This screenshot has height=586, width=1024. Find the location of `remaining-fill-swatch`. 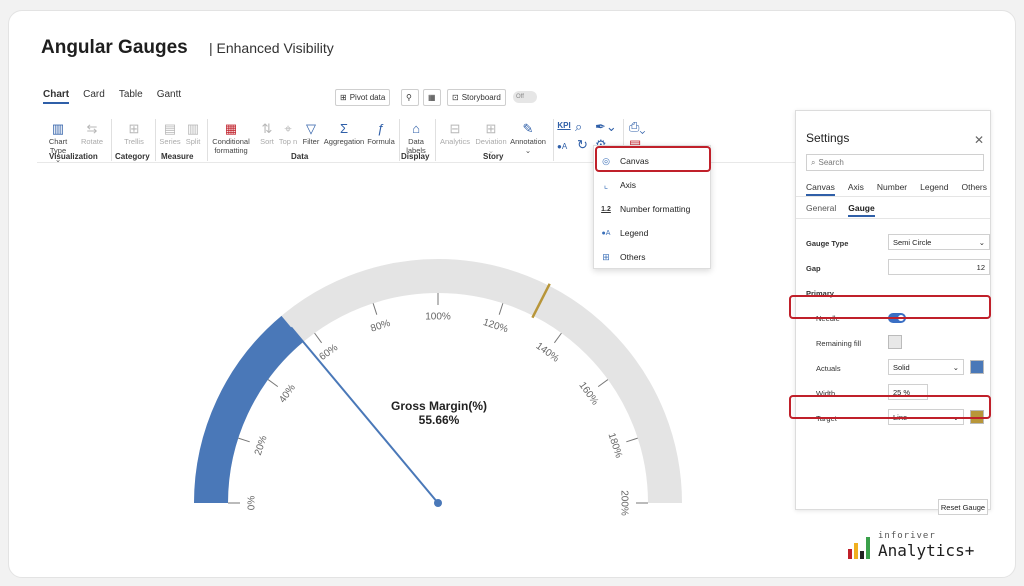

remaining-fill-swatch is located at coordinates (895, 342).